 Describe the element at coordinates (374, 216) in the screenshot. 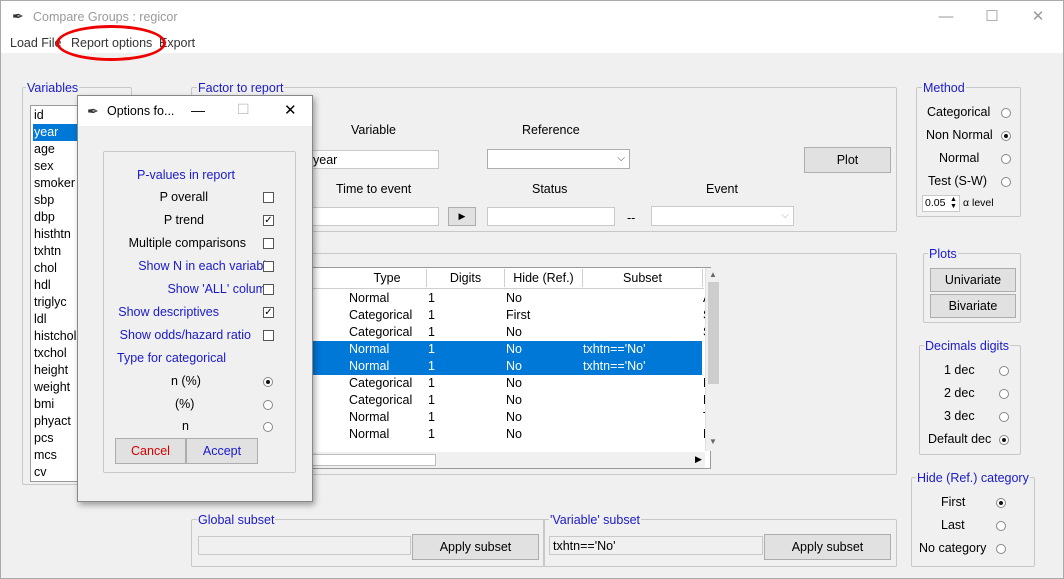

I see `time-to-event-field` at that location.